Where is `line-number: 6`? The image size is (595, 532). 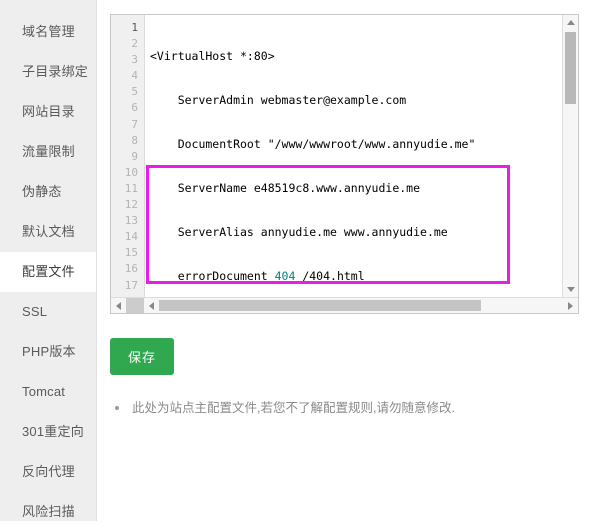 line-number: 6 is located at coordinates (134, 108).